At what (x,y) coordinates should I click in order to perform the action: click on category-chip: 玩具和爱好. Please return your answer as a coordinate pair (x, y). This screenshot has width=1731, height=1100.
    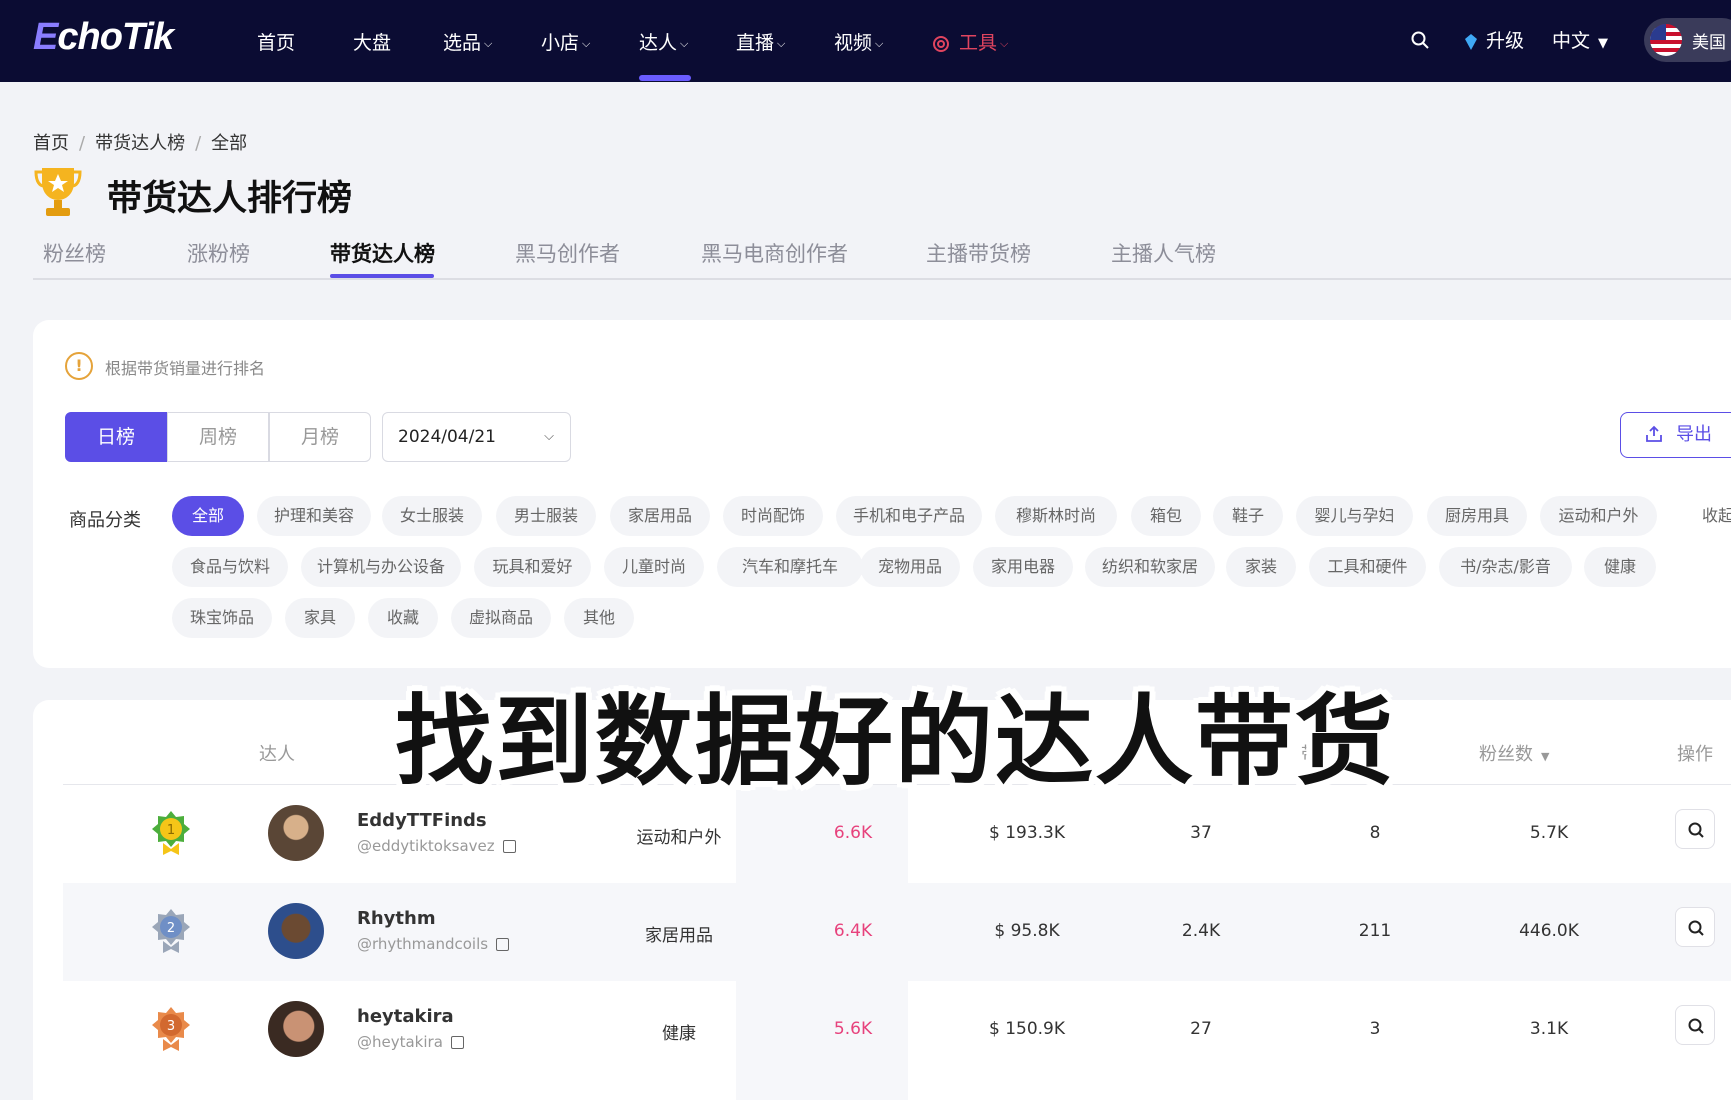
    Looking at the image, I should click on (532, 567).